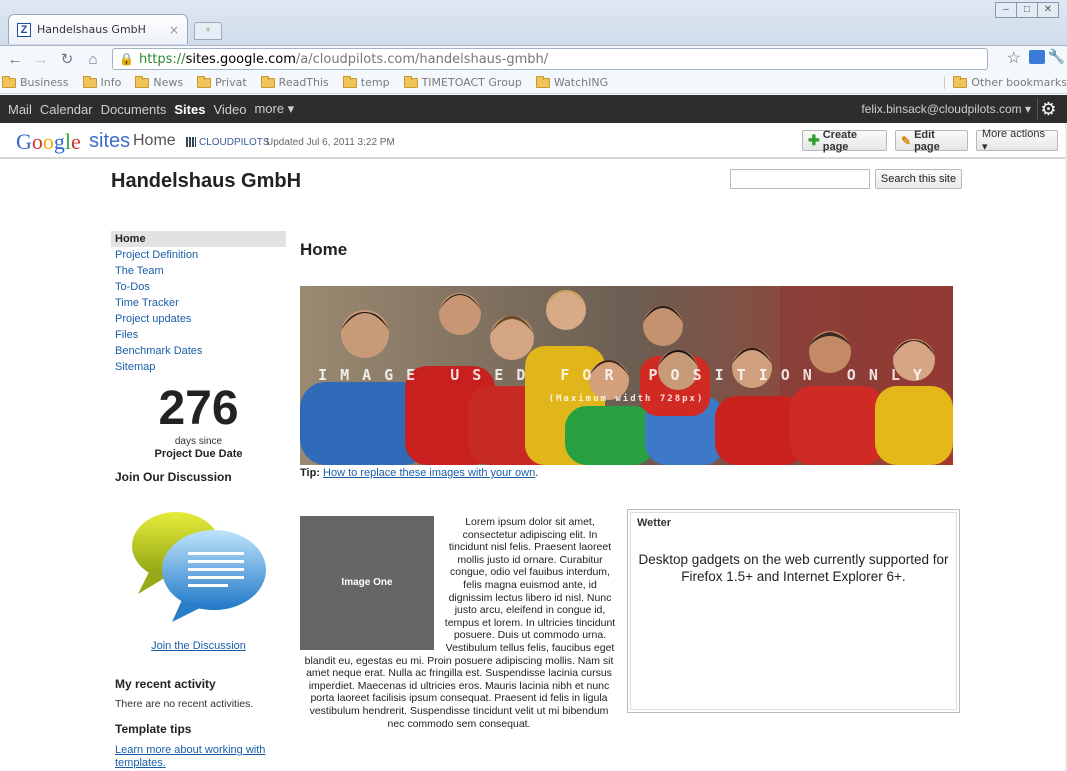  What do you see at coordinates (24, 29) in the screenshot?
I see `site-favicon-icon: Z` at bounding box center [24, 29].